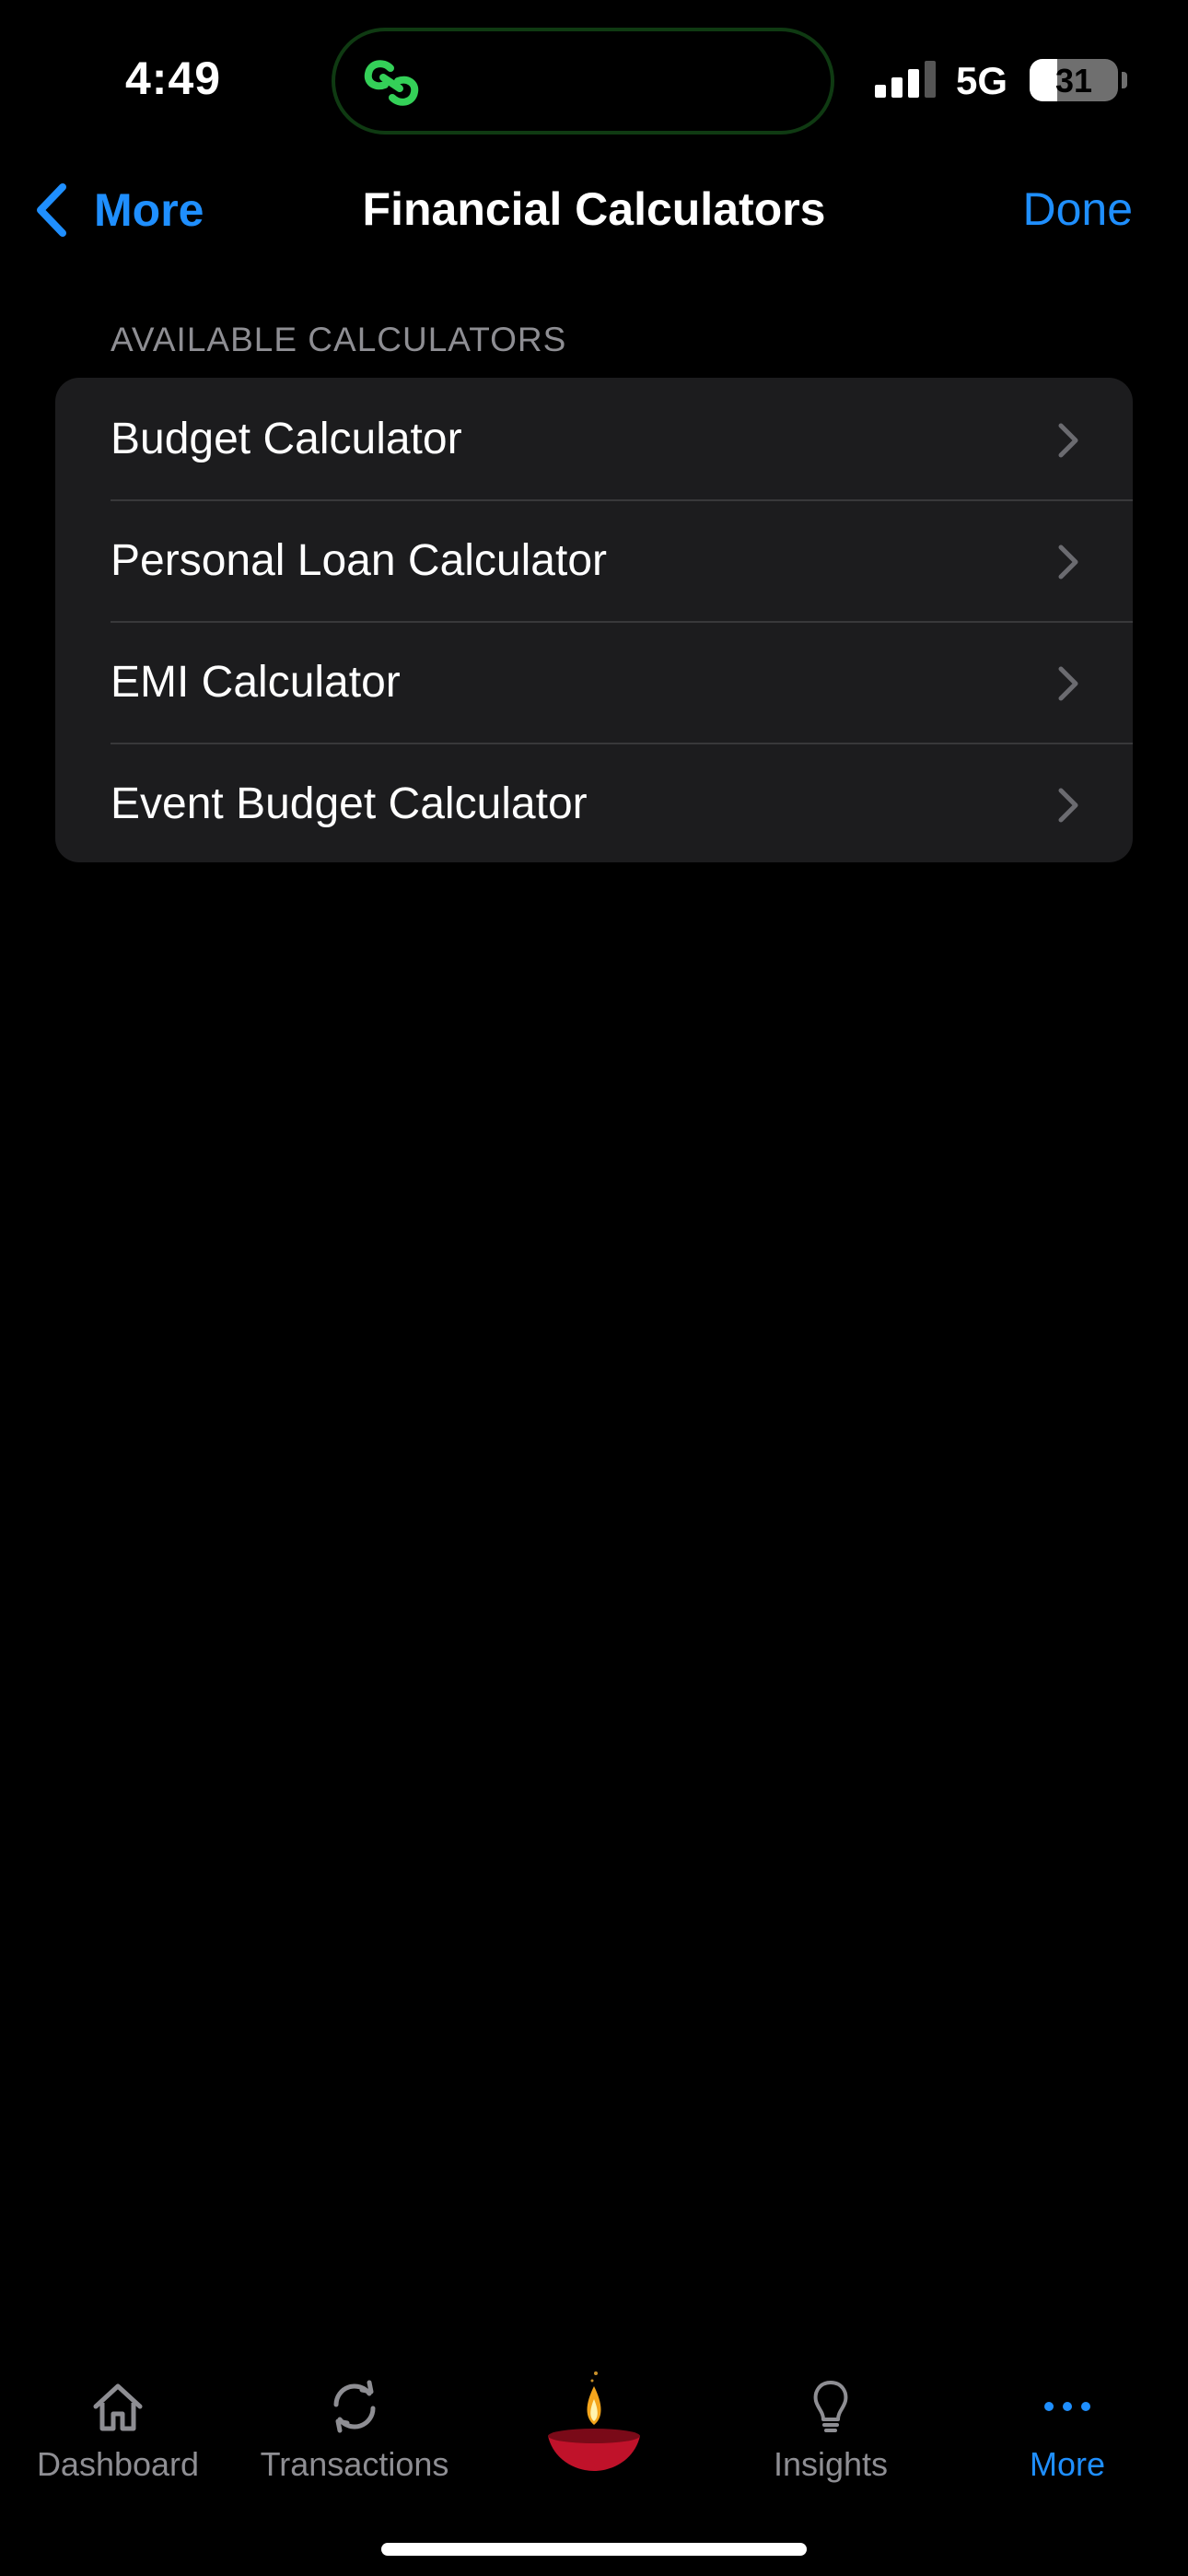 This screenshot has height=2576, width=1188. I want to click on battery-percent: 31, so click(1073, 81).